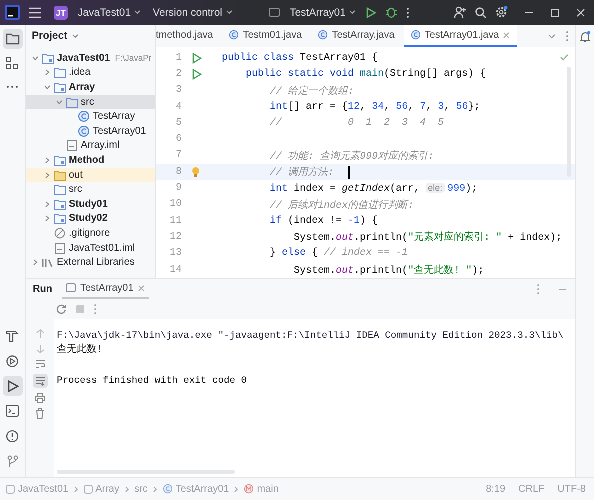  Describe the element at coordinates (35, 12) in the screenshot. I see `menu-icon` at that location.